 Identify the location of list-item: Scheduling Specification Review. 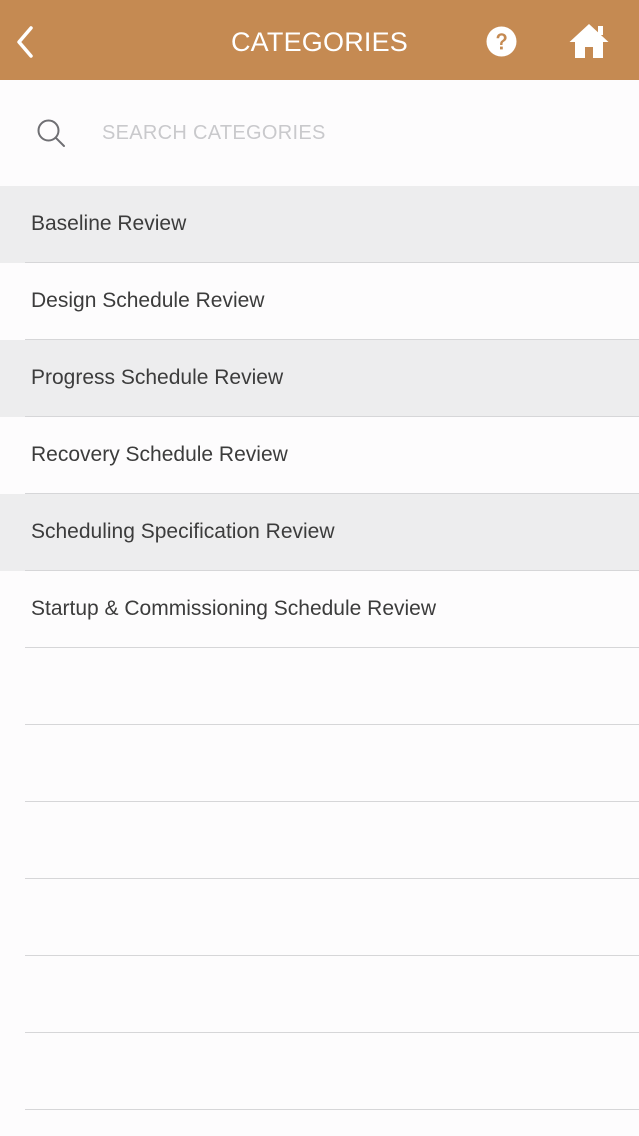
(319, 532).